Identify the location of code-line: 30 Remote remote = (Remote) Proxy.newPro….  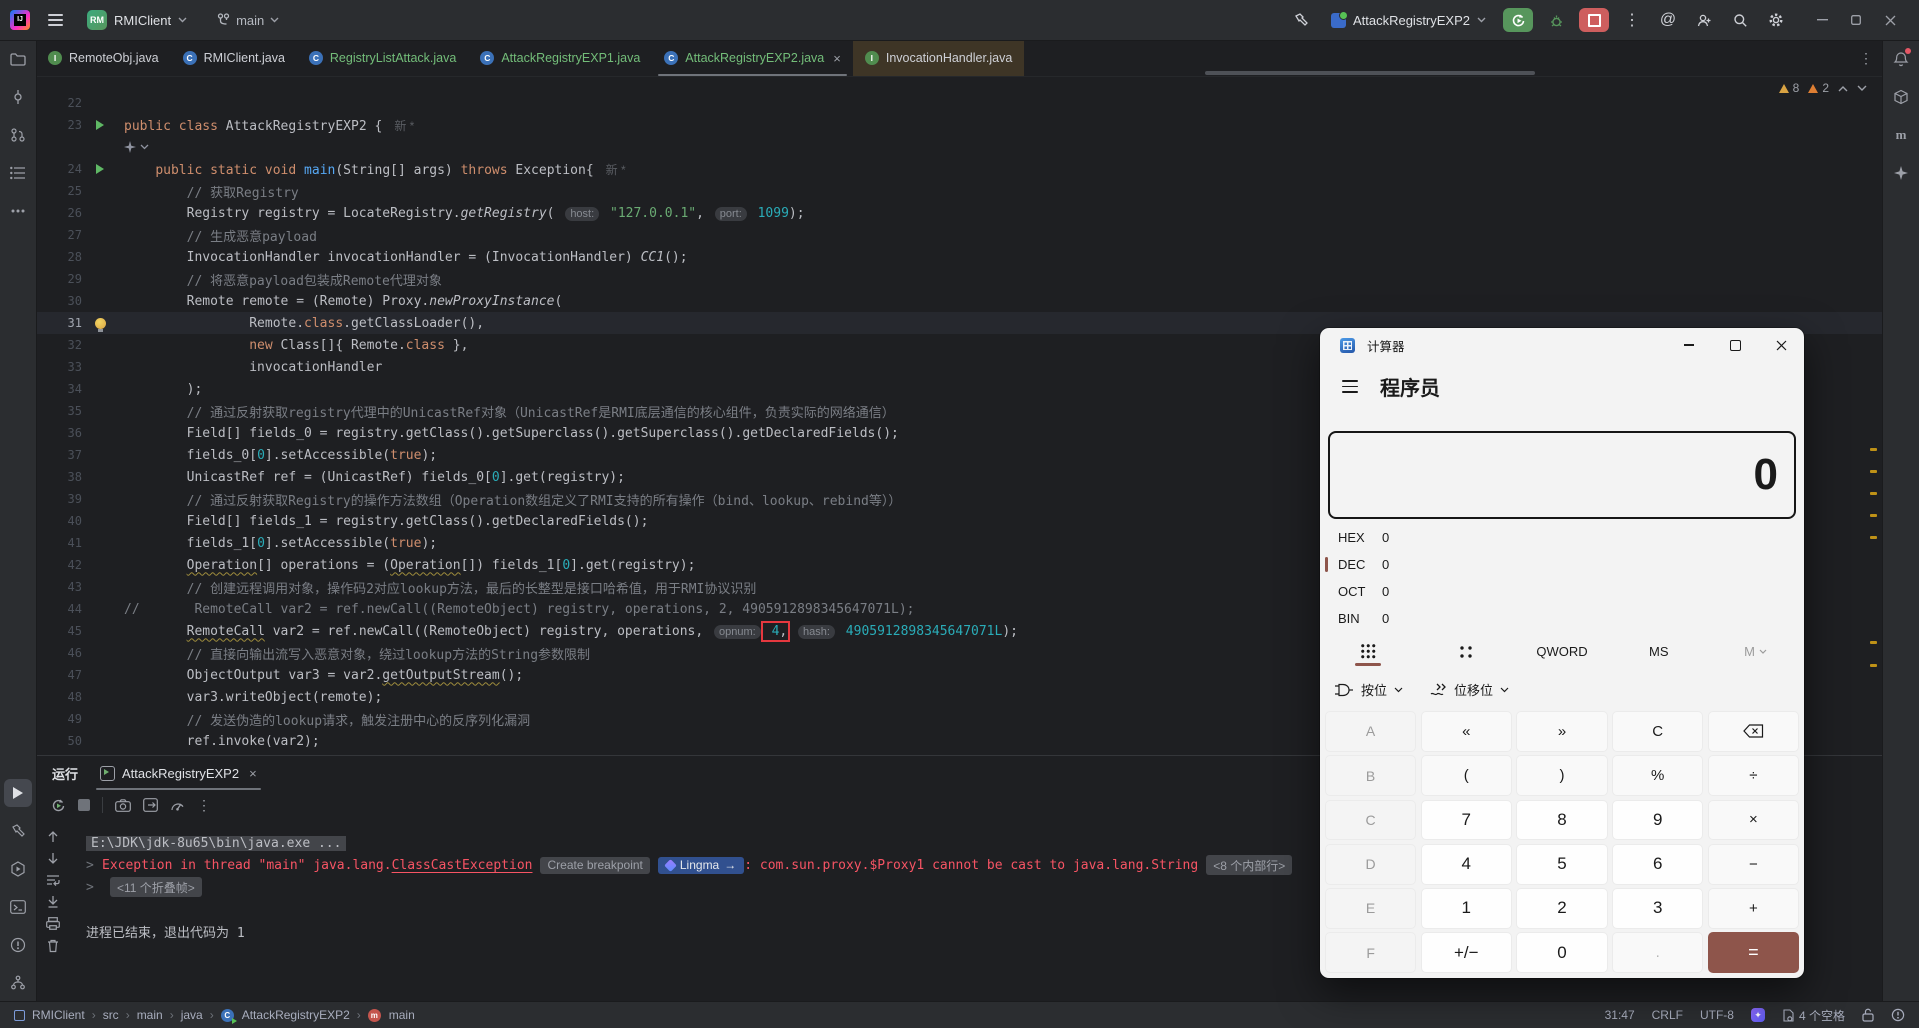
(959, 301).